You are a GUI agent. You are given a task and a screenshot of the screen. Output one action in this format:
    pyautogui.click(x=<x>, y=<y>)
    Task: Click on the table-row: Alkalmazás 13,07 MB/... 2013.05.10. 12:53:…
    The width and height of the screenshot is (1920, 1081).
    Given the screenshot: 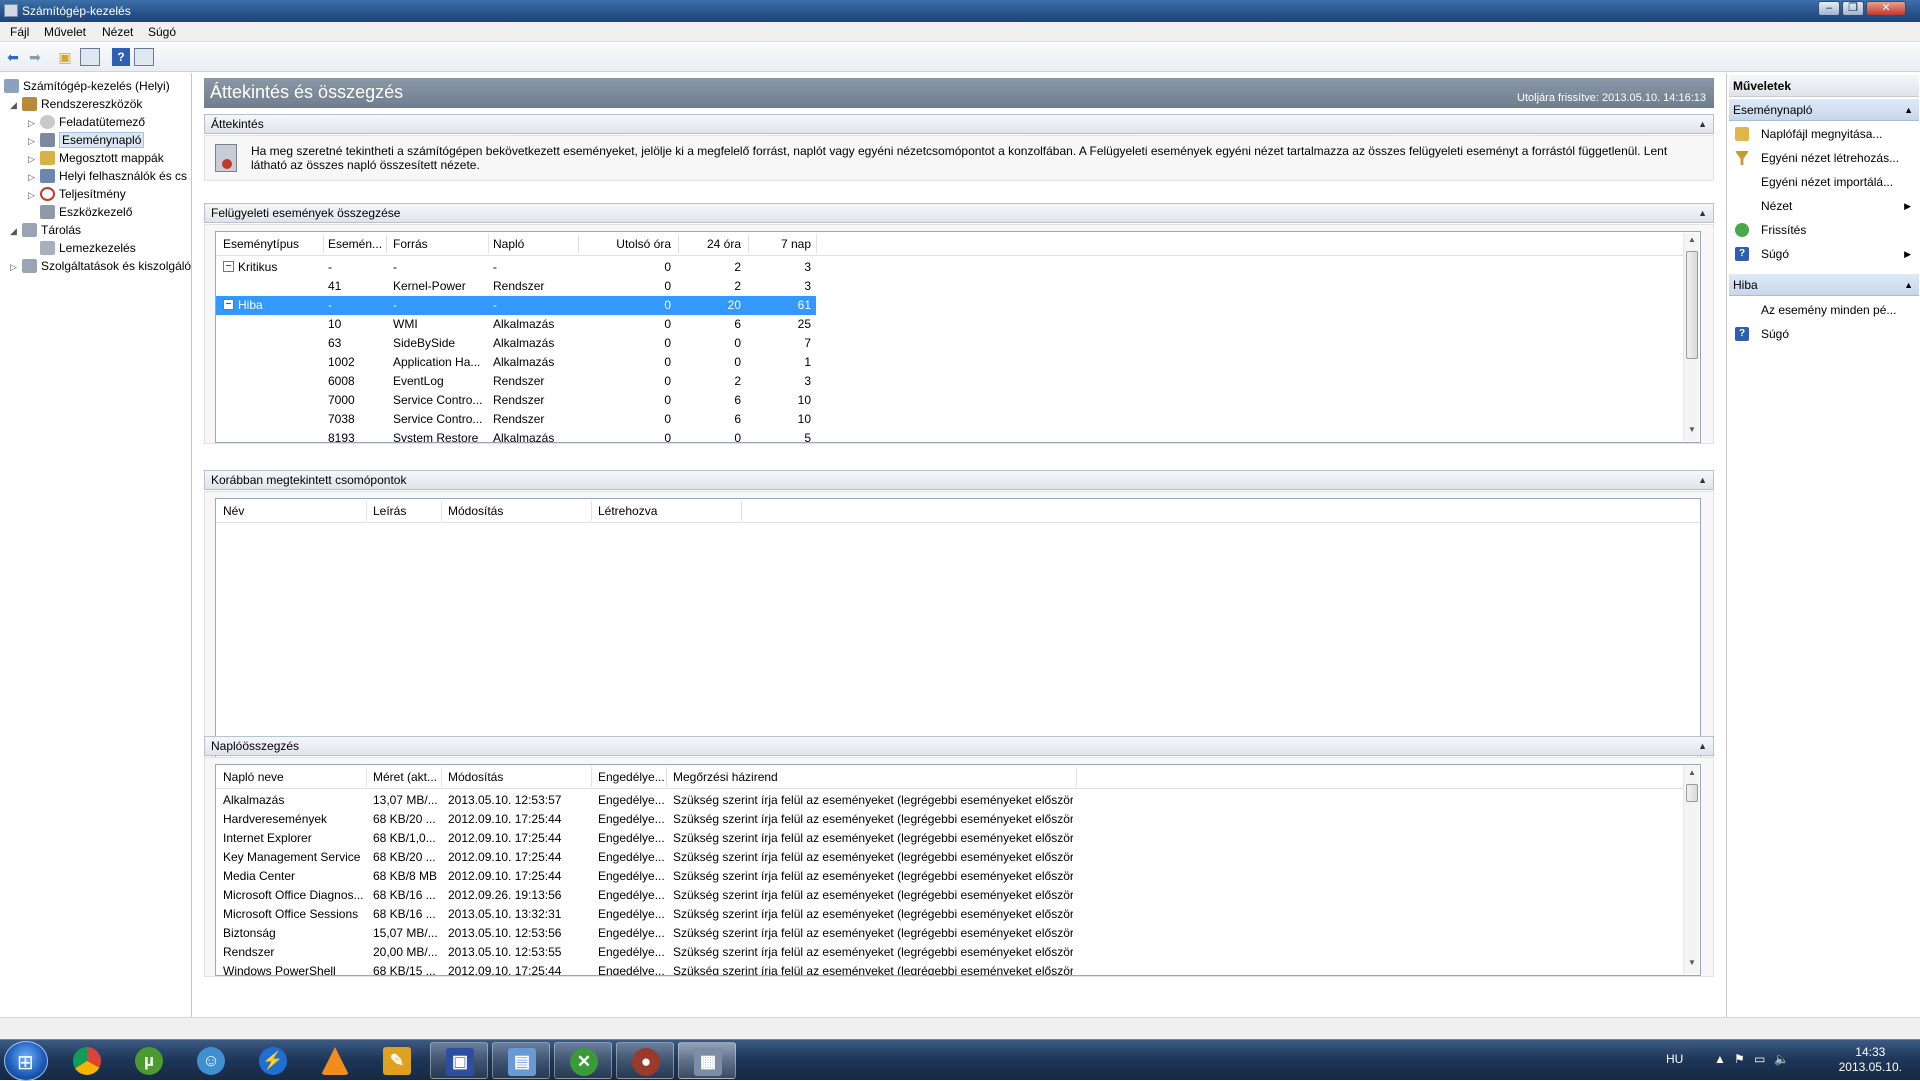 What is the action you would take?
    pyautogui.click(x=950, y=800)
    